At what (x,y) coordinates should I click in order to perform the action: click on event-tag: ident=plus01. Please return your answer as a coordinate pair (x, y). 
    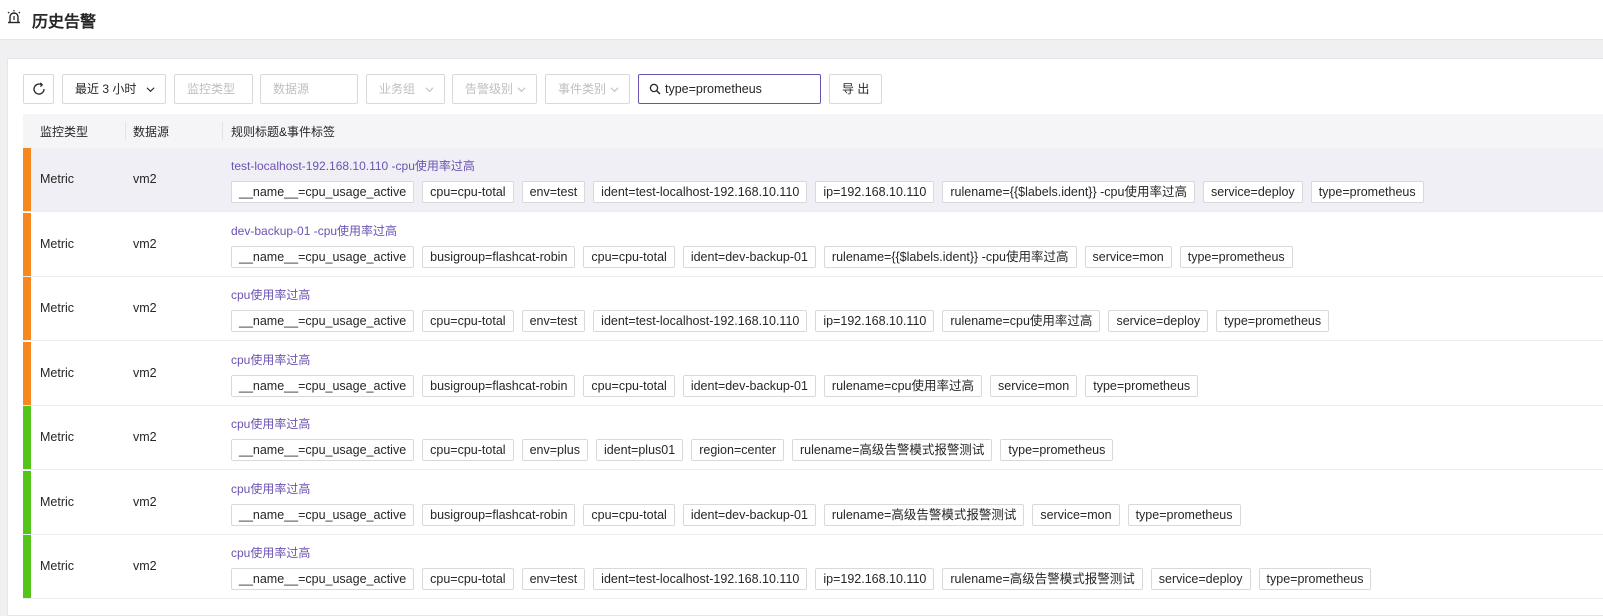
    Looking at the image, I should click on (639, 450).